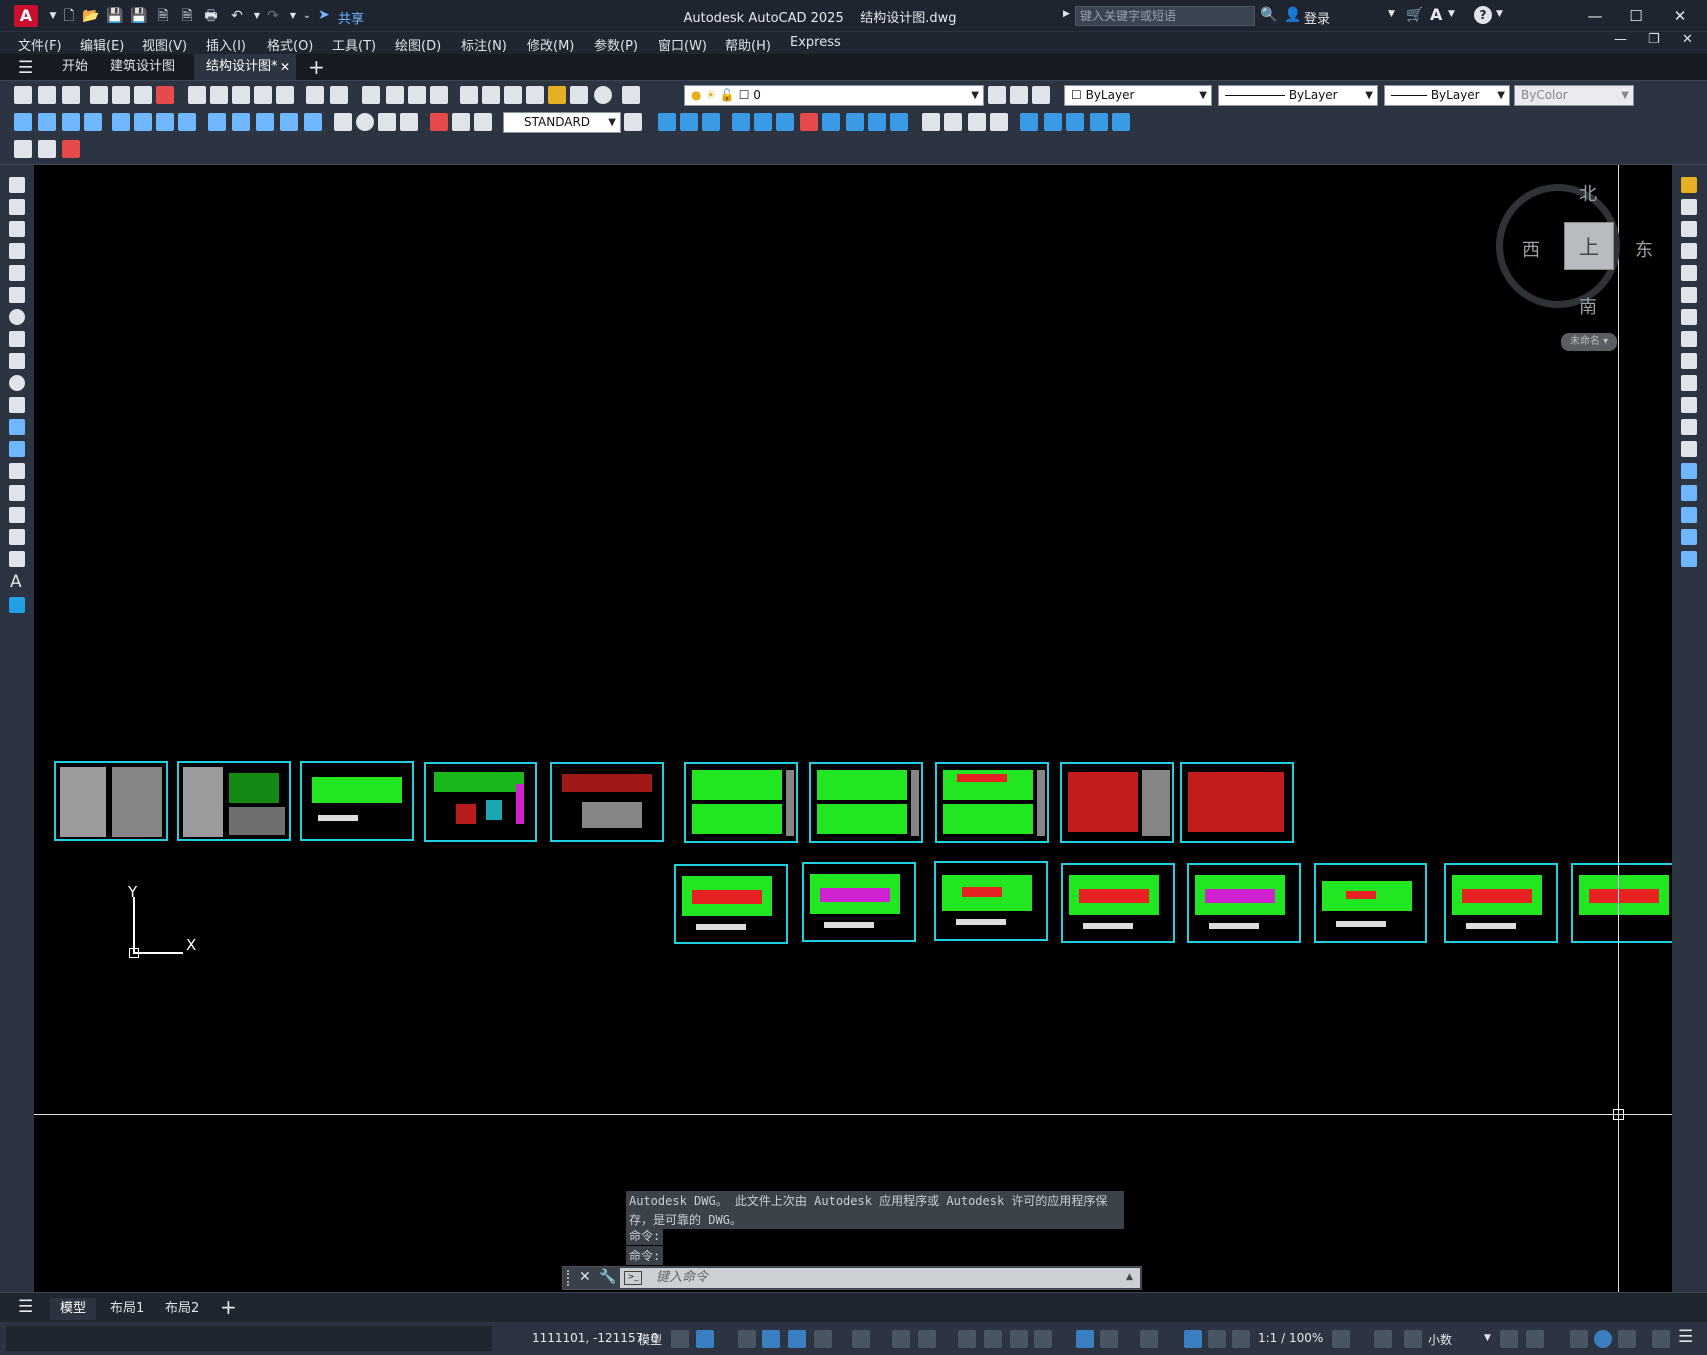  What do you see at coordinates (17, 295) in the screenshot?
I see `arc-icon` at bounding box center [17, 295].